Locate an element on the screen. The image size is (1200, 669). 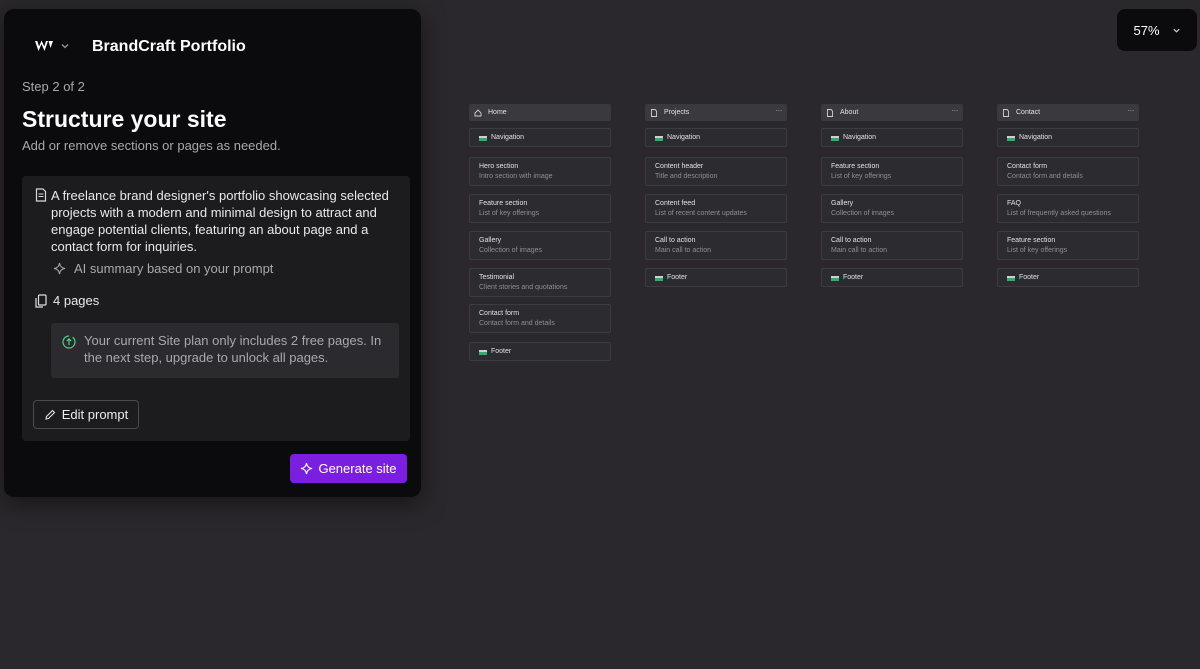
section-description: Client stories and quotations is located at coordinates (523, 287).